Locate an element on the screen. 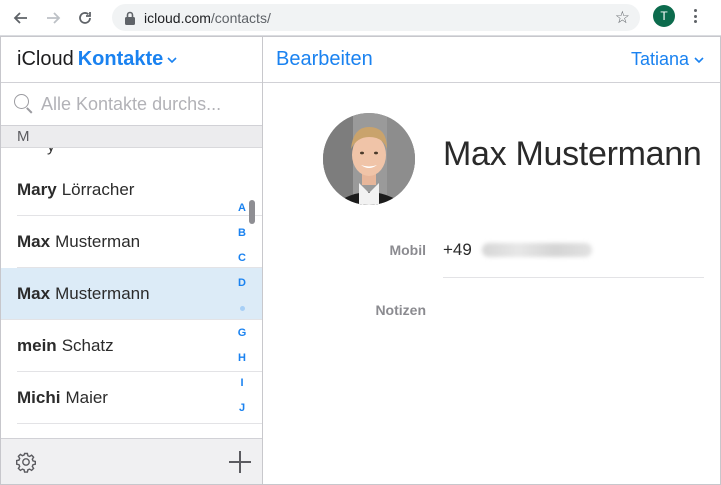  kebab-menu-icon is located at coordinates (695, 16).